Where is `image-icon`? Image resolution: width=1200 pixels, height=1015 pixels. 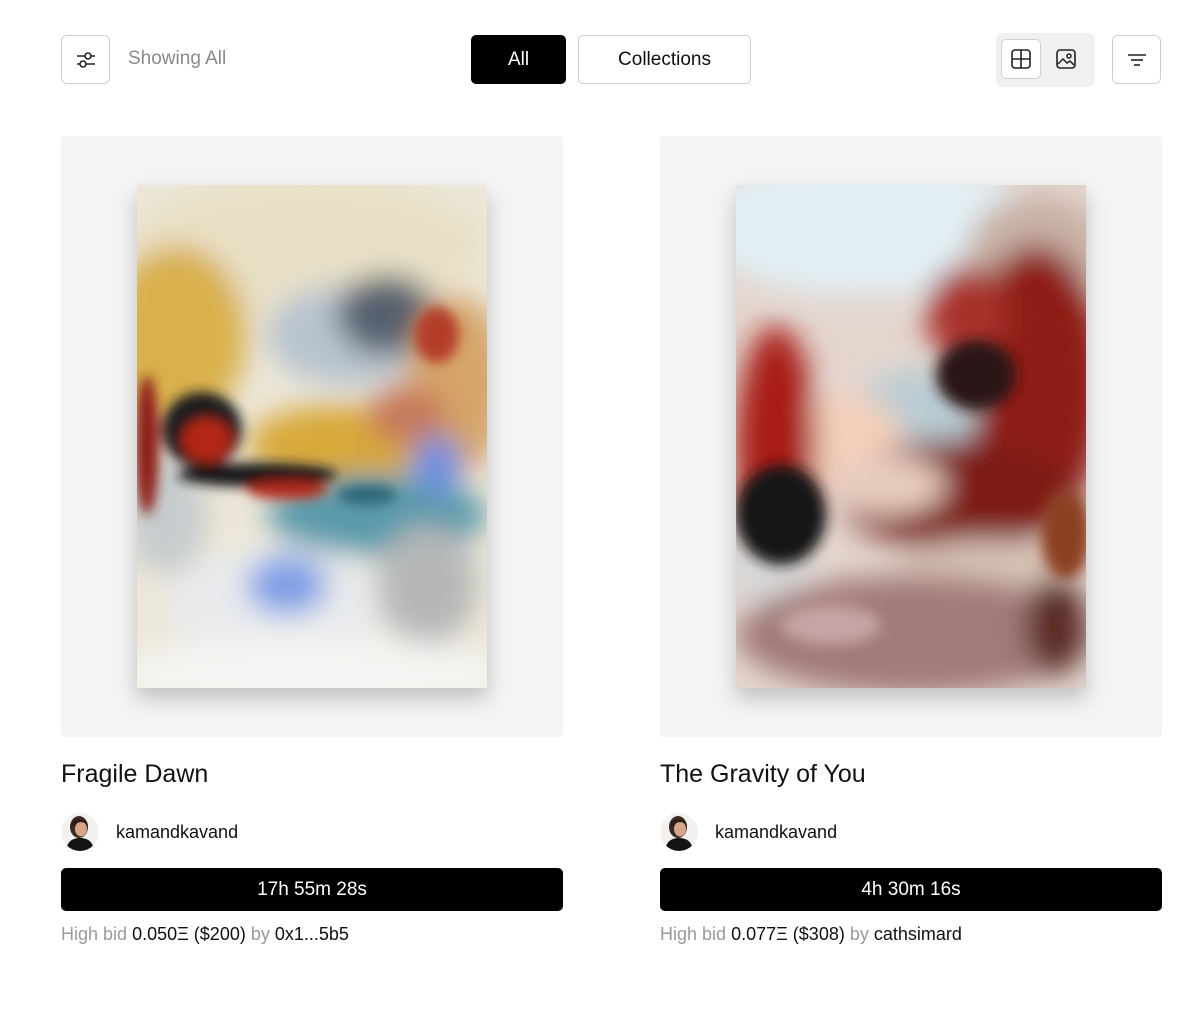 image-icon is located at coordinates (1066, 59).